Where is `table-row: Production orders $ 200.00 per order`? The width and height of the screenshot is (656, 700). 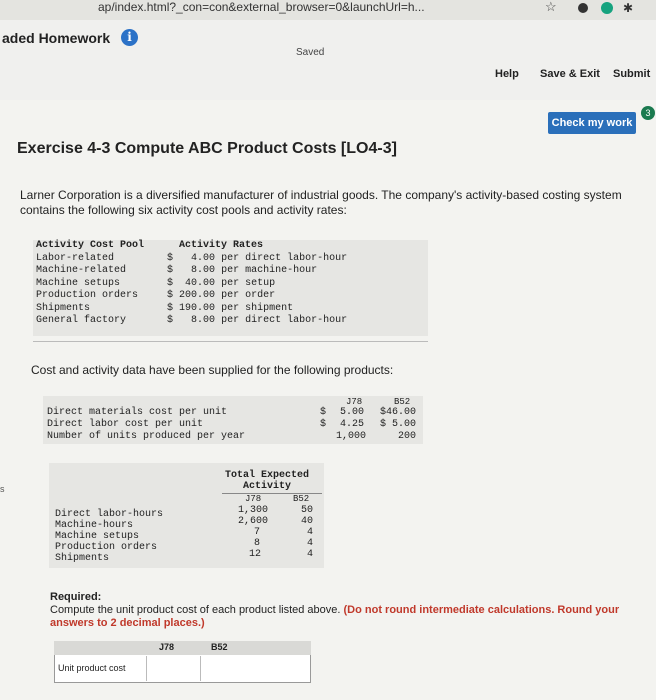
table-row: Production orders $ 200.00 per order is located at coordinates (191, 296).